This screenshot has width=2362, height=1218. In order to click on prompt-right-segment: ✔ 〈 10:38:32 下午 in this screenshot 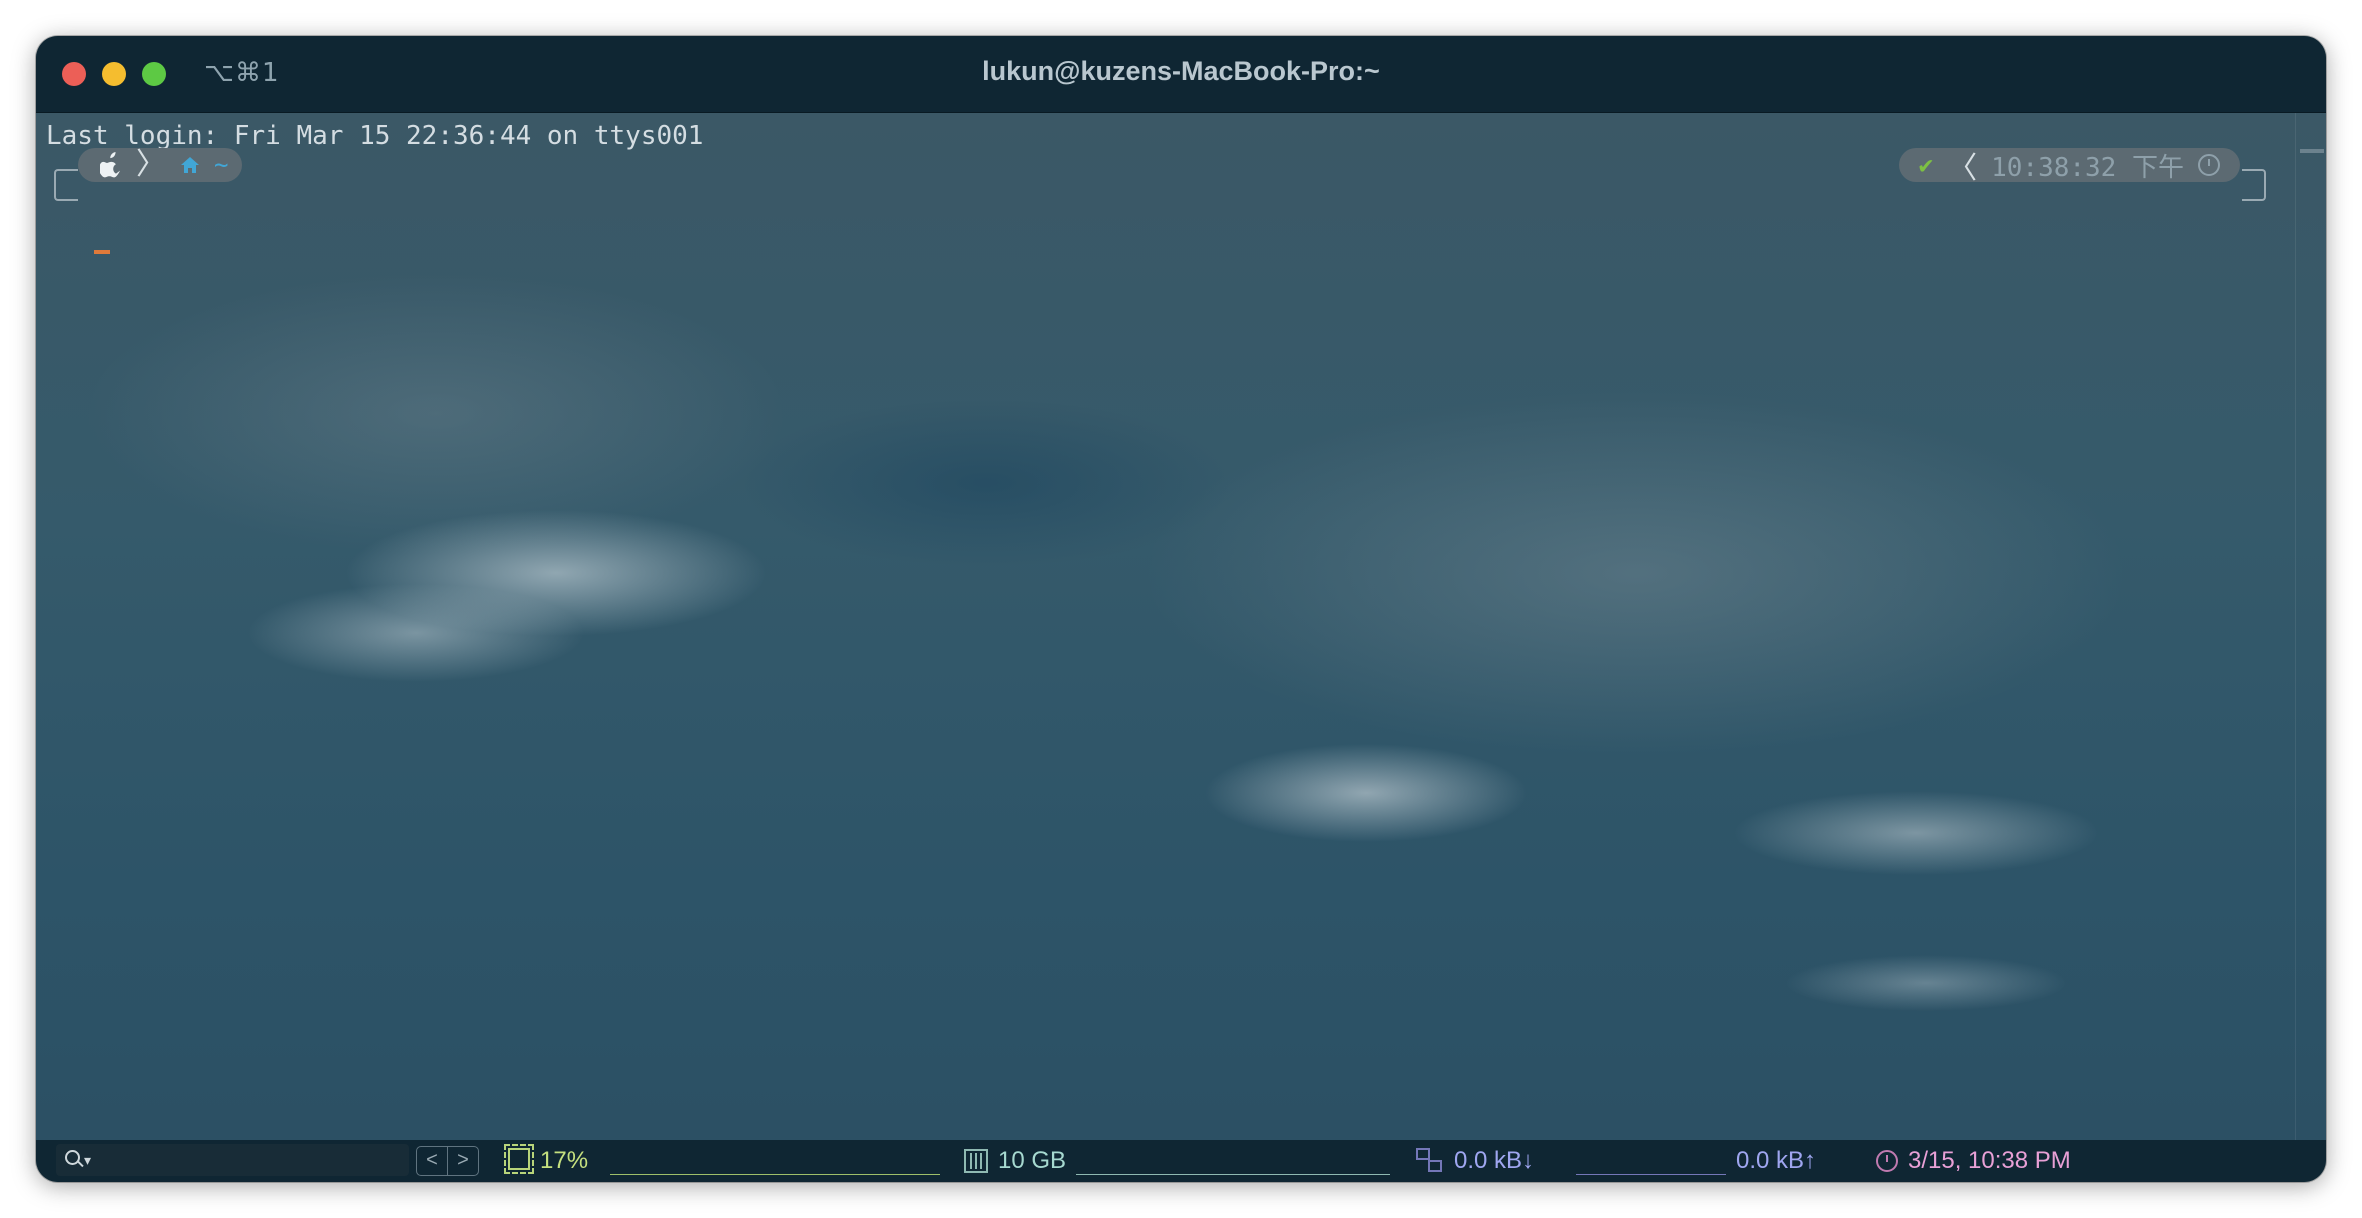, I will do `click(2069, 167)`.